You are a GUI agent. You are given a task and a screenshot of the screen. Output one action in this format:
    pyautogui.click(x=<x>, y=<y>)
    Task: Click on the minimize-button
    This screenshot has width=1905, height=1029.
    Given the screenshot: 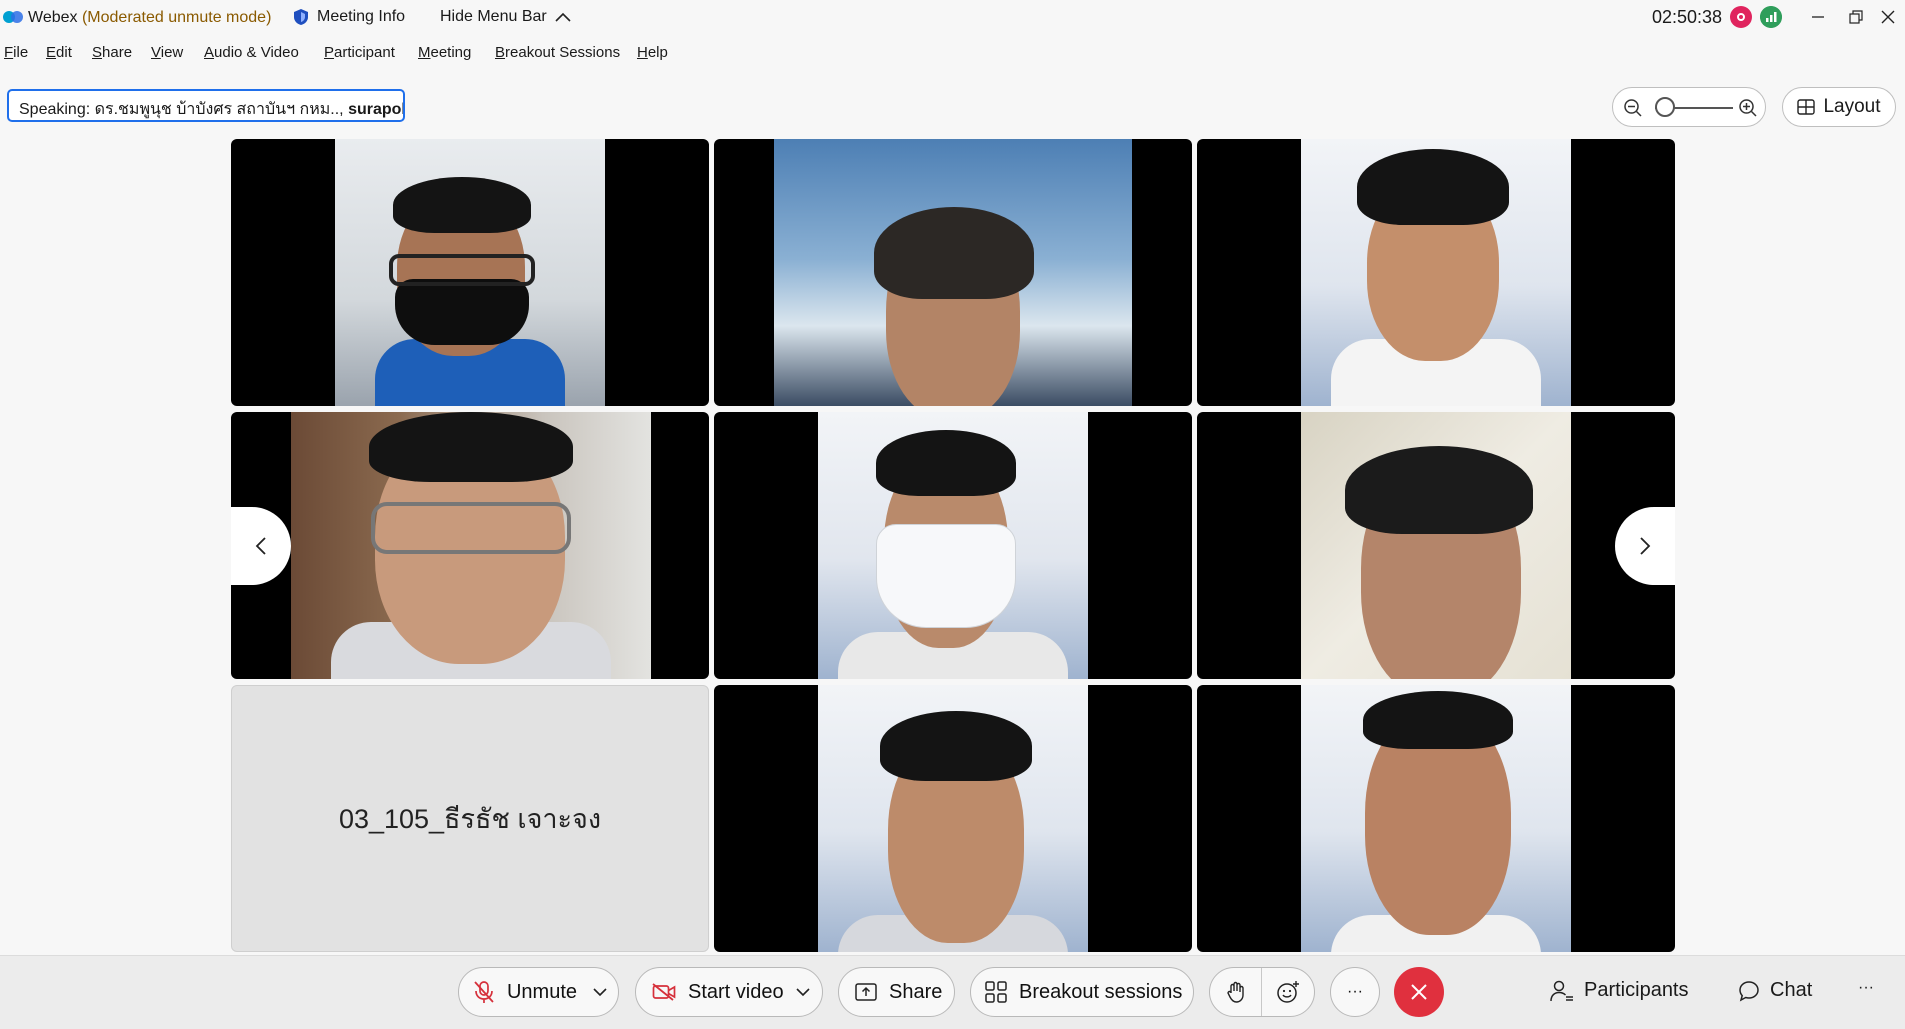 What is the action you would take?
    pyautogui.click(x=1818, y=17)
    